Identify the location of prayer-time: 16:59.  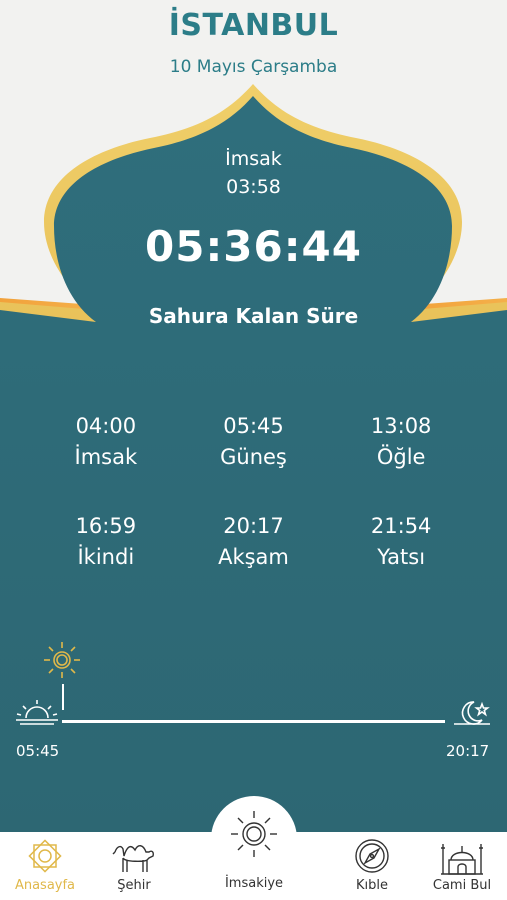
(106, 526).